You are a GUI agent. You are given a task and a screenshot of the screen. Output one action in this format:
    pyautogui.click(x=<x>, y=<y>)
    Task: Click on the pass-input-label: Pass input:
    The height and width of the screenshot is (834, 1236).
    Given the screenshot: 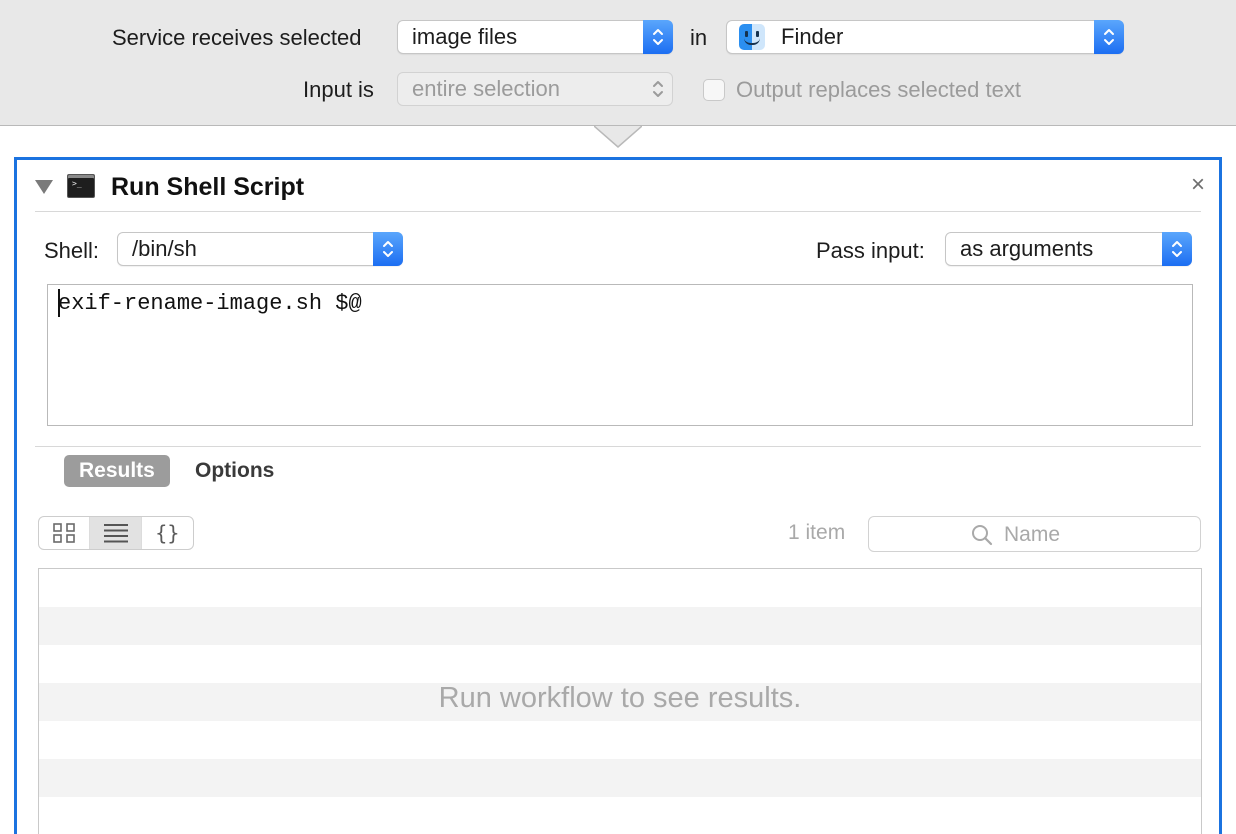 What is the action you would take?
    pyautogui.click(x=870, y=250)
    